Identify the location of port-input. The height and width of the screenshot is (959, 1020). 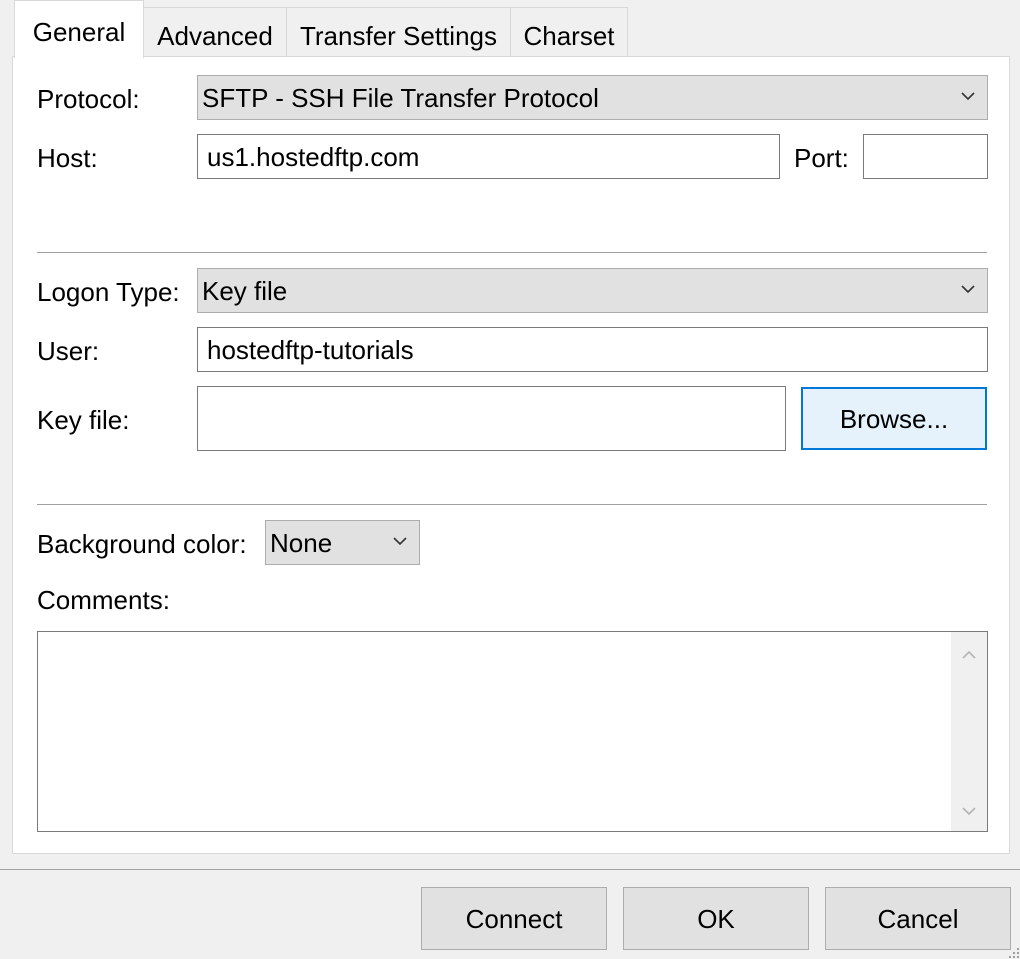
(925, 156).